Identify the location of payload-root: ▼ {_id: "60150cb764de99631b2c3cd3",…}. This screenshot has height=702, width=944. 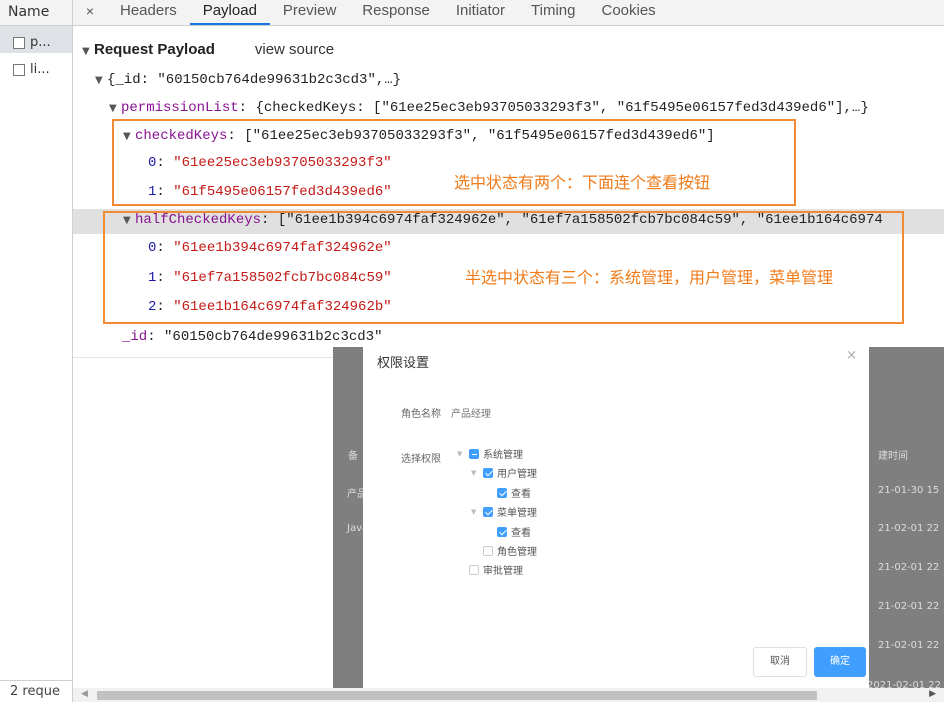
(248, 80).